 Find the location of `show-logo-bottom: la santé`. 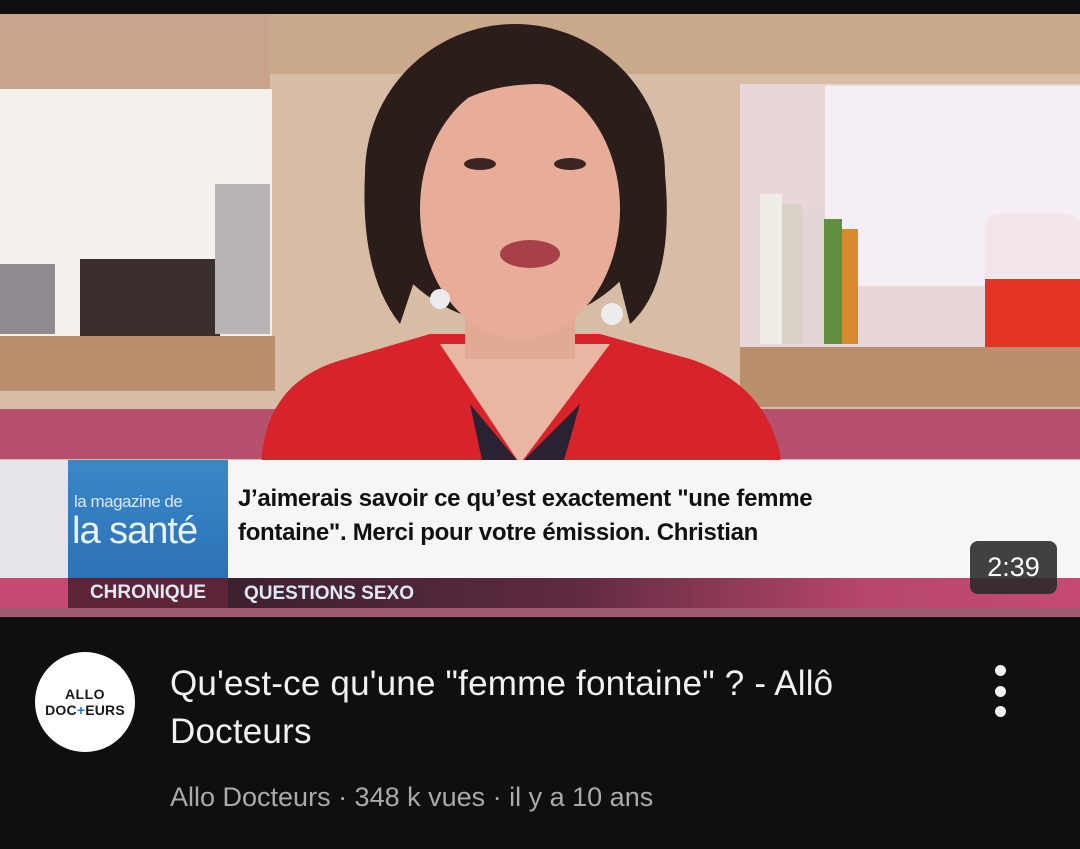

show-logo-bottom: la santé is located at coordinates (135, 531).